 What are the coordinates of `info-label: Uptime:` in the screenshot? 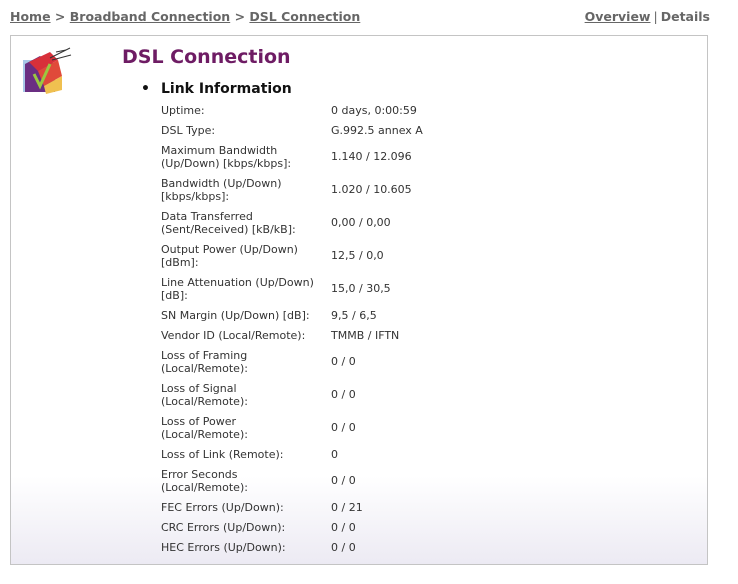 It's located at (183, 110).